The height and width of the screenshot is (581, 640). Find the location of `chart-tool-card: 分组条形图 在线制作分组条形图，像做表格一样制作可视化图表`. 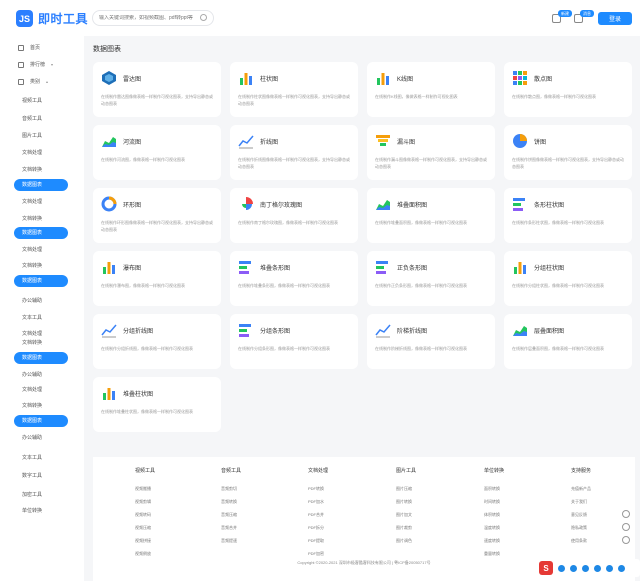

chart-tool-card: 分组条形图 在线制作分组条形图，像做表格一样制作可视化图表 is located at coordinates (294, 341).